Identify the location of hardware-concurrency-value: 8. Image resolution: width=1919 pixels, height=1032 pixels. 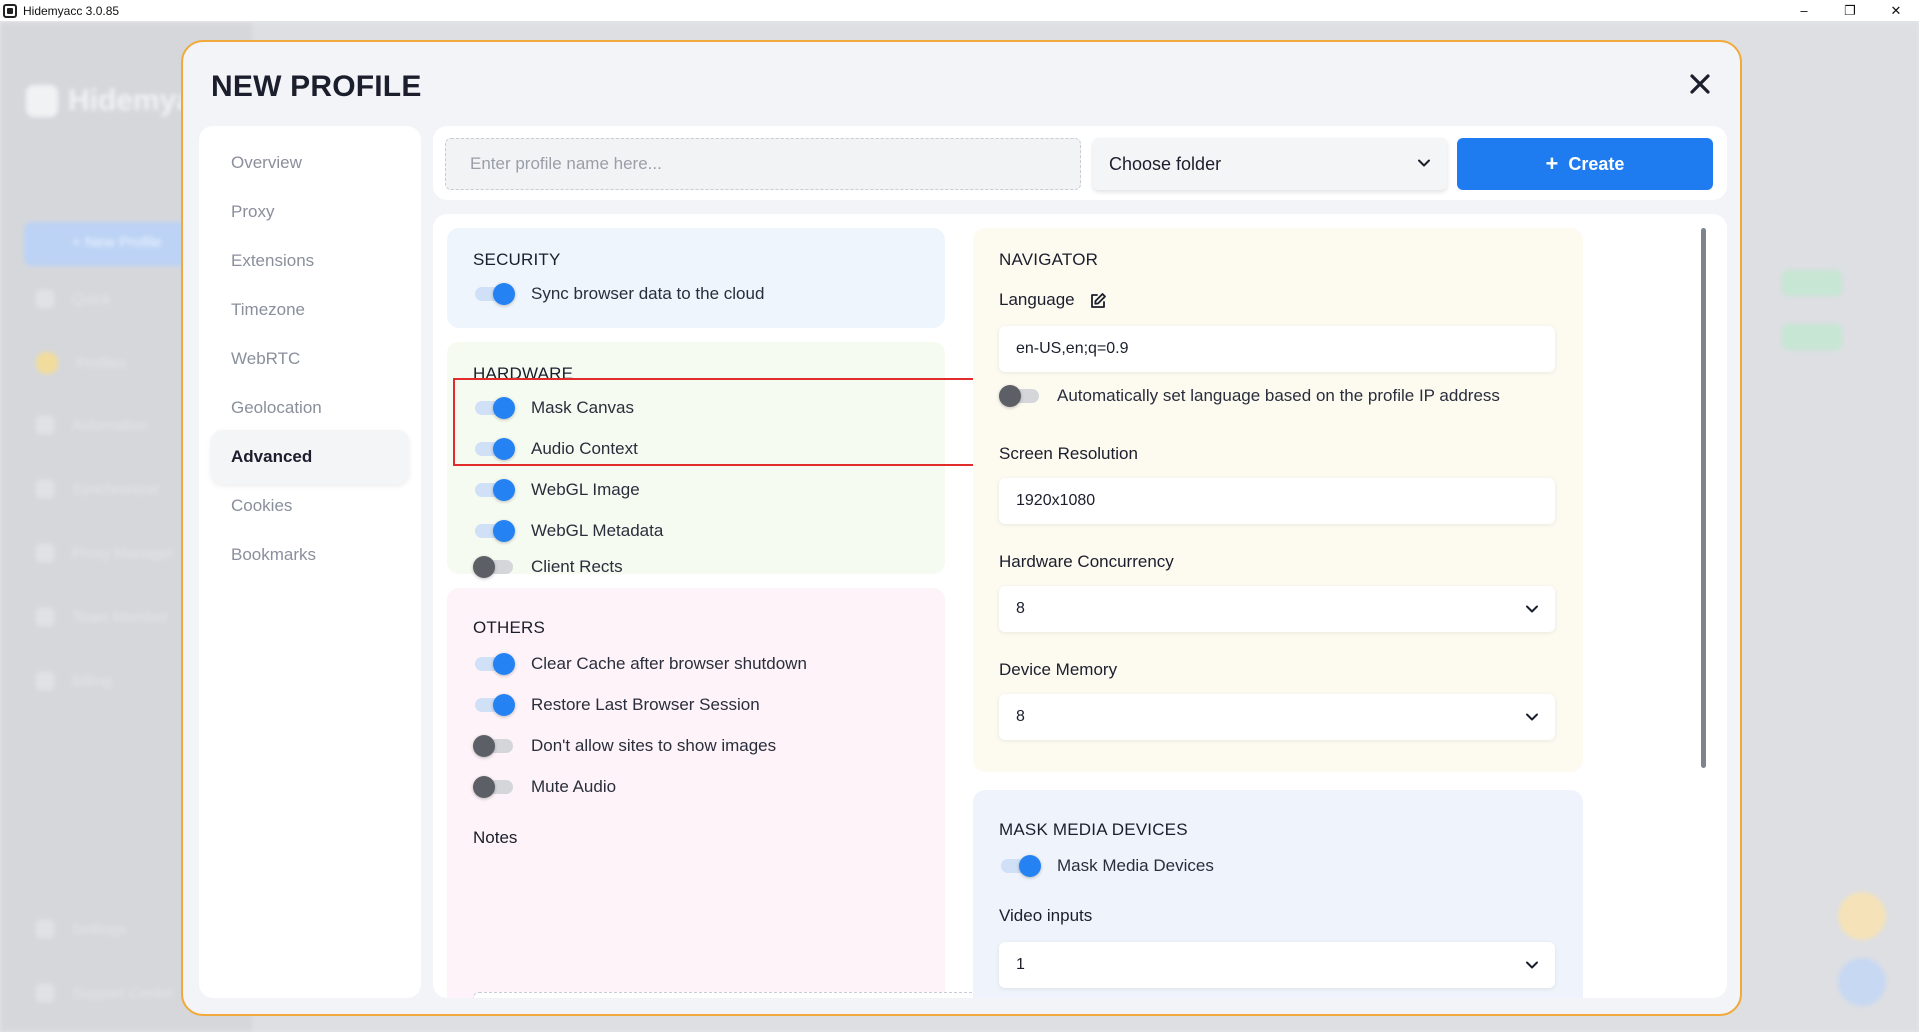
(1020, 608).